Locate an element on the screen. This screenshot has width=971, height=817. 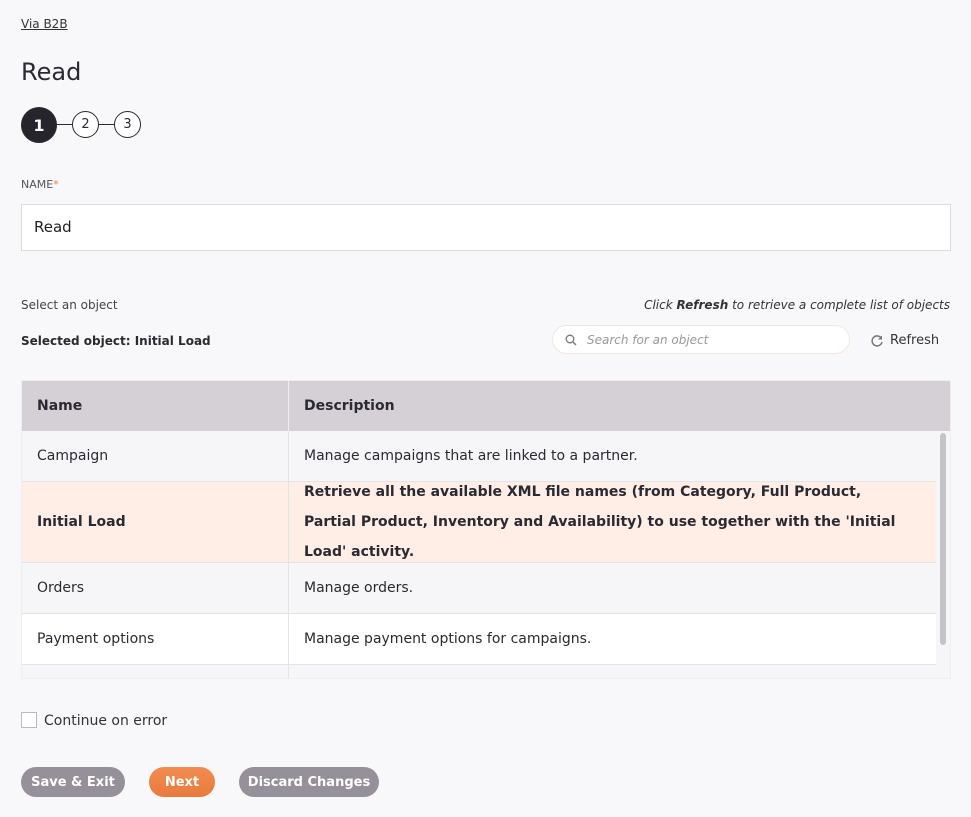
discard-changes-button: Discard Changes is located at coordinates (309, 782).